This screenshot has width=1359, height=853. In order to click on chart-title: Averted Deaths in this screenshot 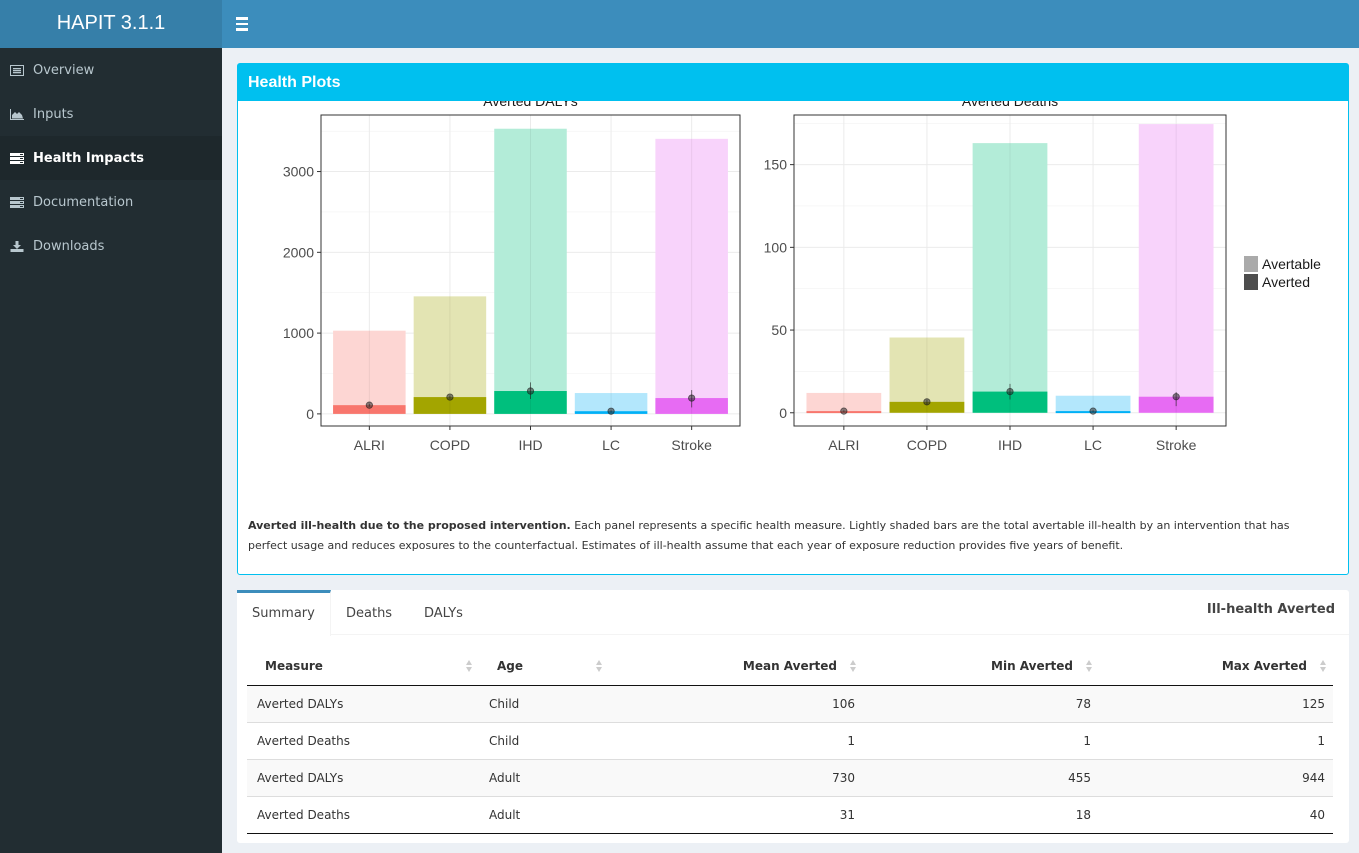, I will do `click(1010, 105)`.